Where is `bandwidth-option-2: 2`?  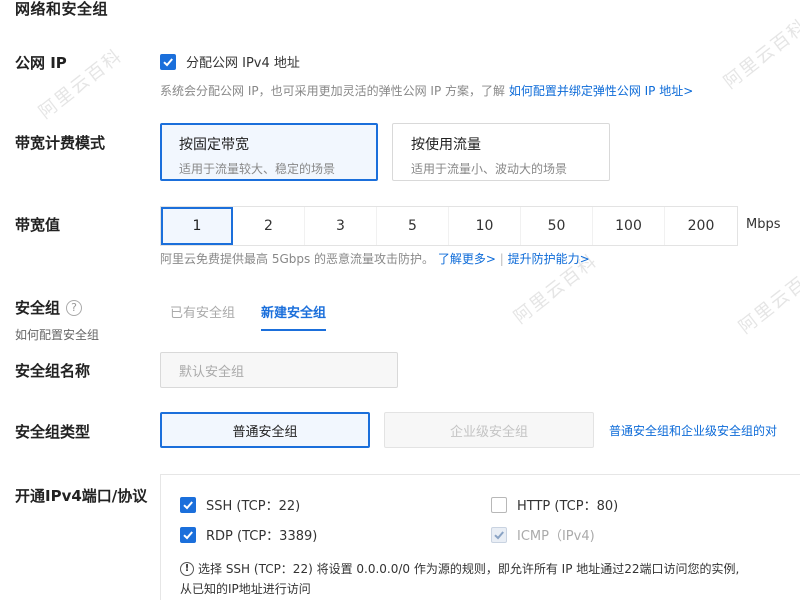
bandwidth-option-2: 2 is located at coordinates (269, 226).